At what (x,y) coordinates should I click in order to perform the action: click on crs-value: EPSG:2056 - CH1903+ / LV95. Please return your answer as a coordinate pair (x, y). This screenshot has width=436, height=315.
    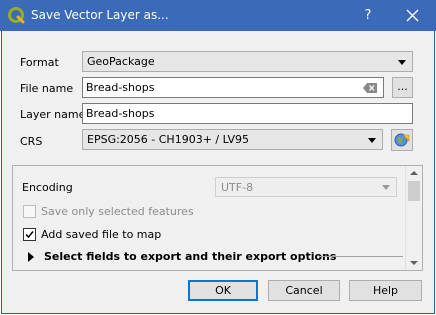
    Looking at the image, I should click on (168, 139).